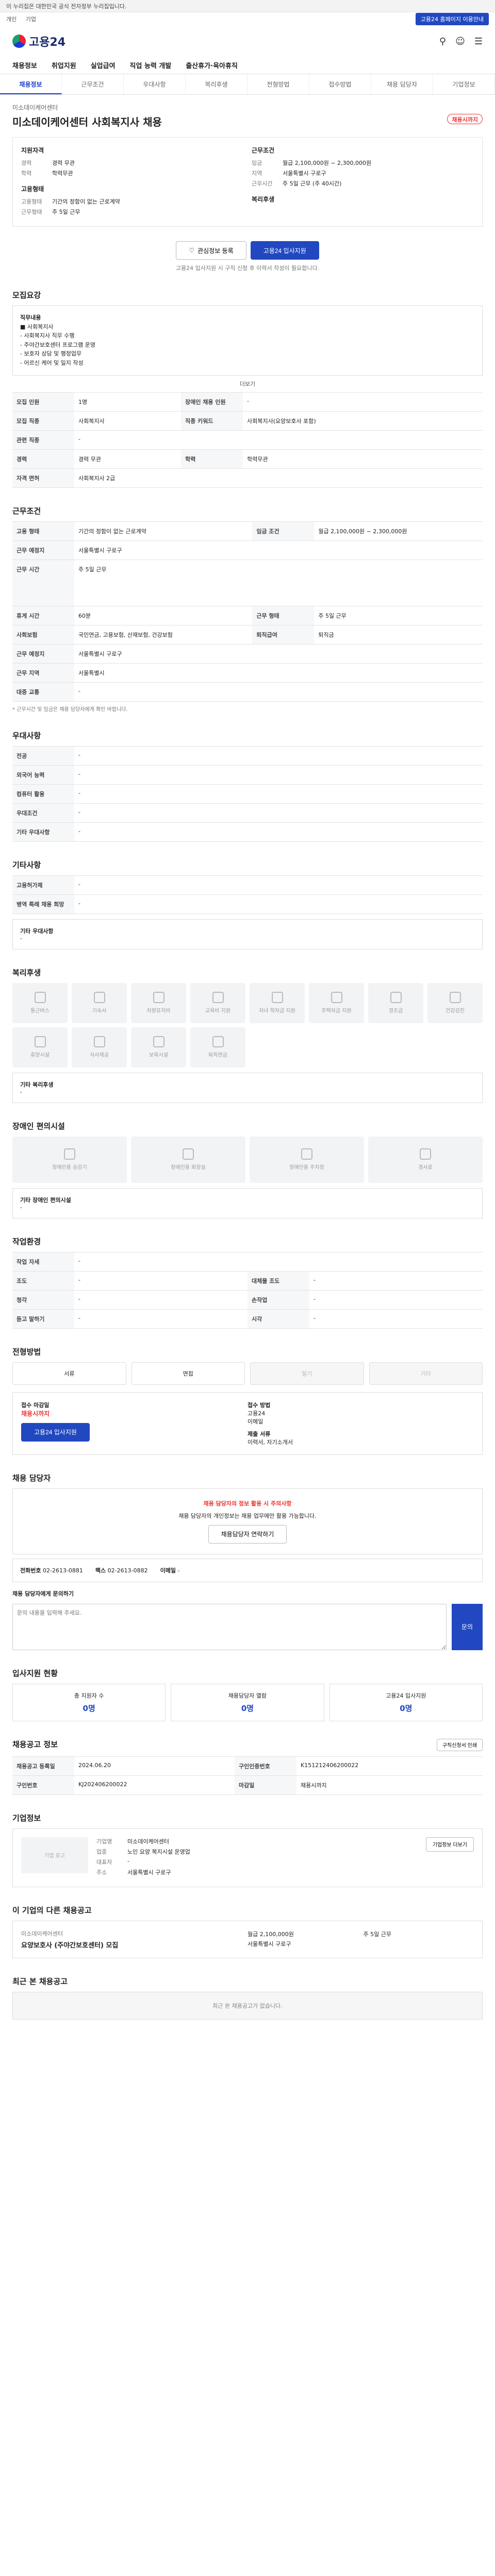 Image resolution: width=495 pixels, height=2576 pixels. What do you see at coordinates (395, 1003) in the screenshot?
I see `welfare-tile: 경조금` at bounding box center [395, 1003].